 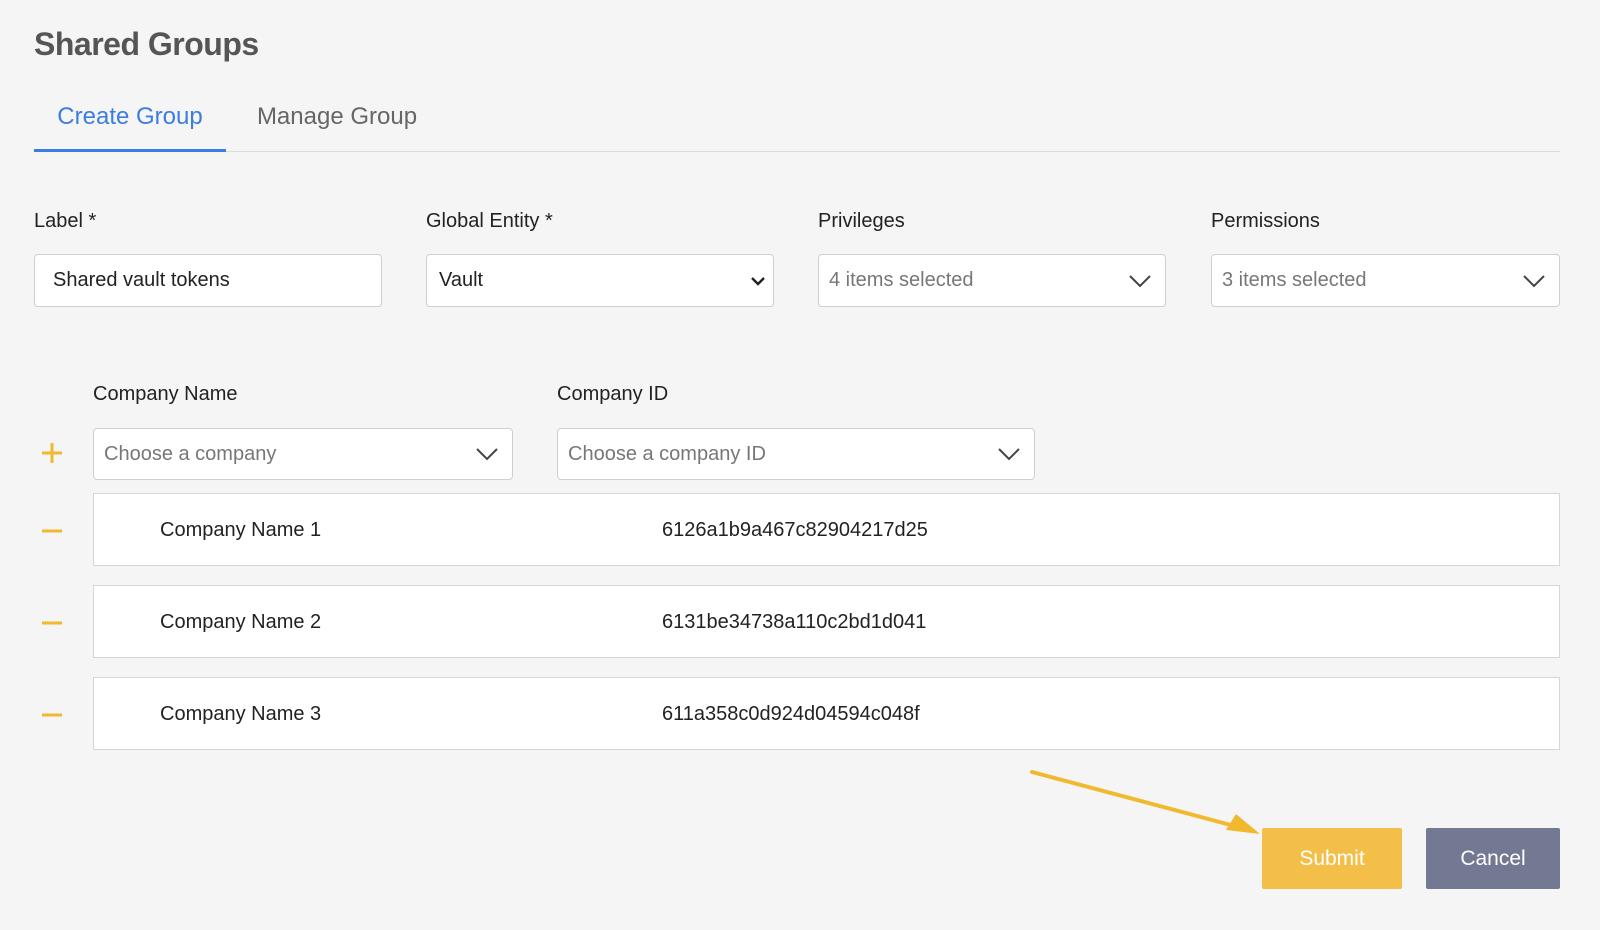 I want to click on company-name-placeholder: Choose a company, so click(x=190, y=453).